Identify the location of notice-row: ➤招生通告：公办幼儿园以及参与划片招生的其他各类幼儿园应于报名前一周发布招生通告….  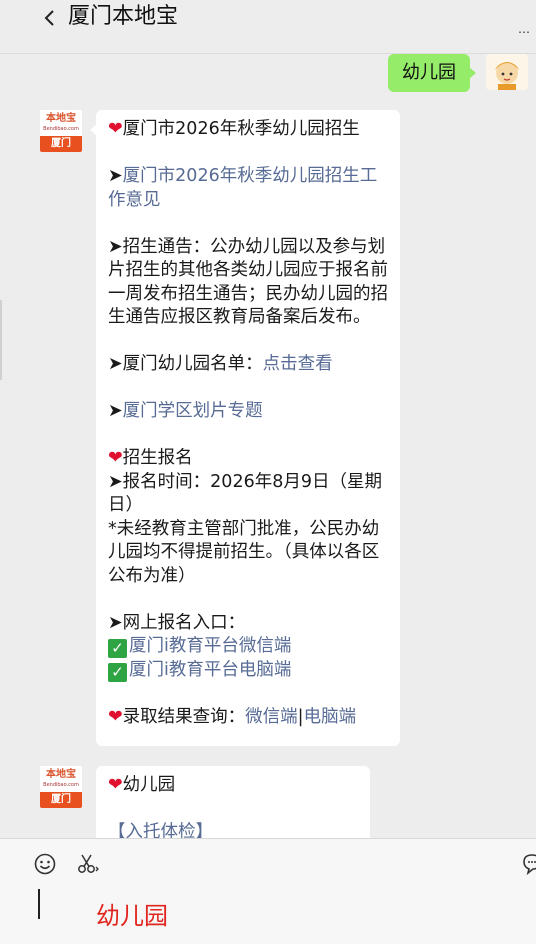
(248, 283).